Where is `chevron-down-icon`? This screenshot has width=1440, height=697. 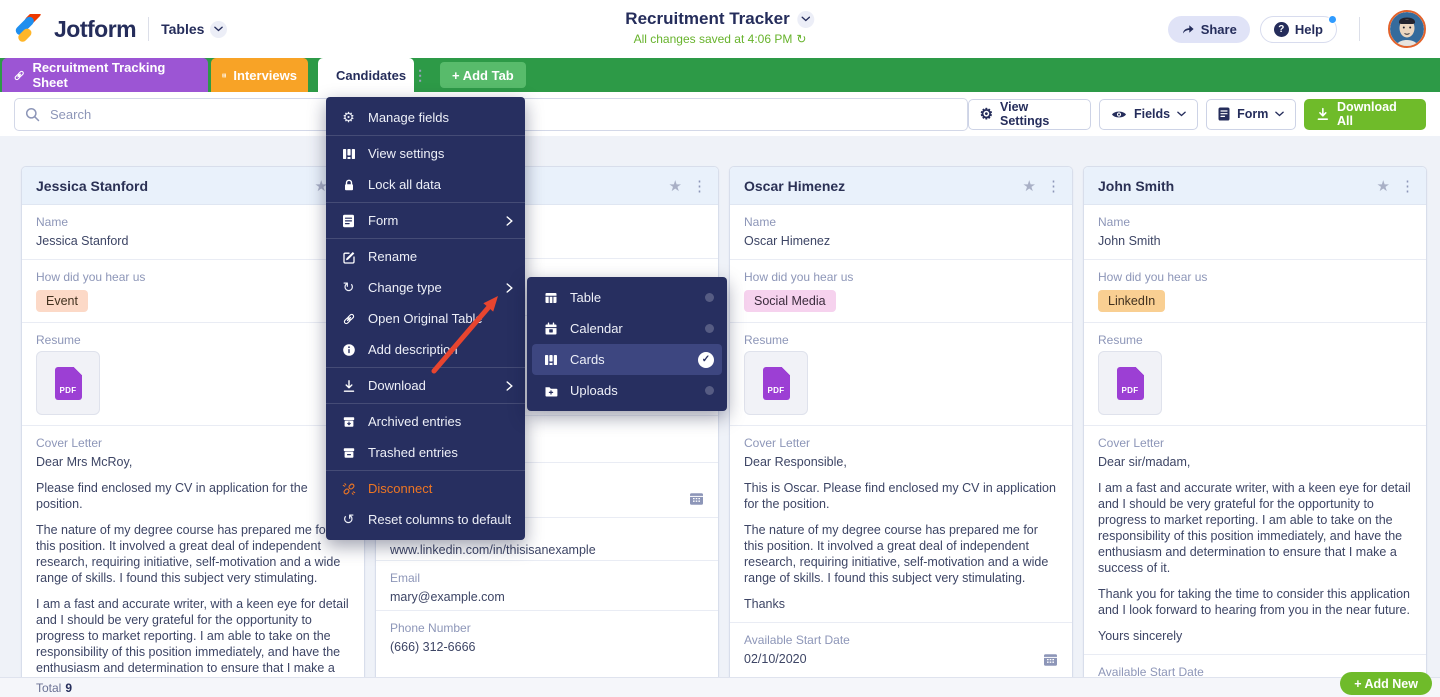 chevron-down-icon is located at coordinates (219, 29).